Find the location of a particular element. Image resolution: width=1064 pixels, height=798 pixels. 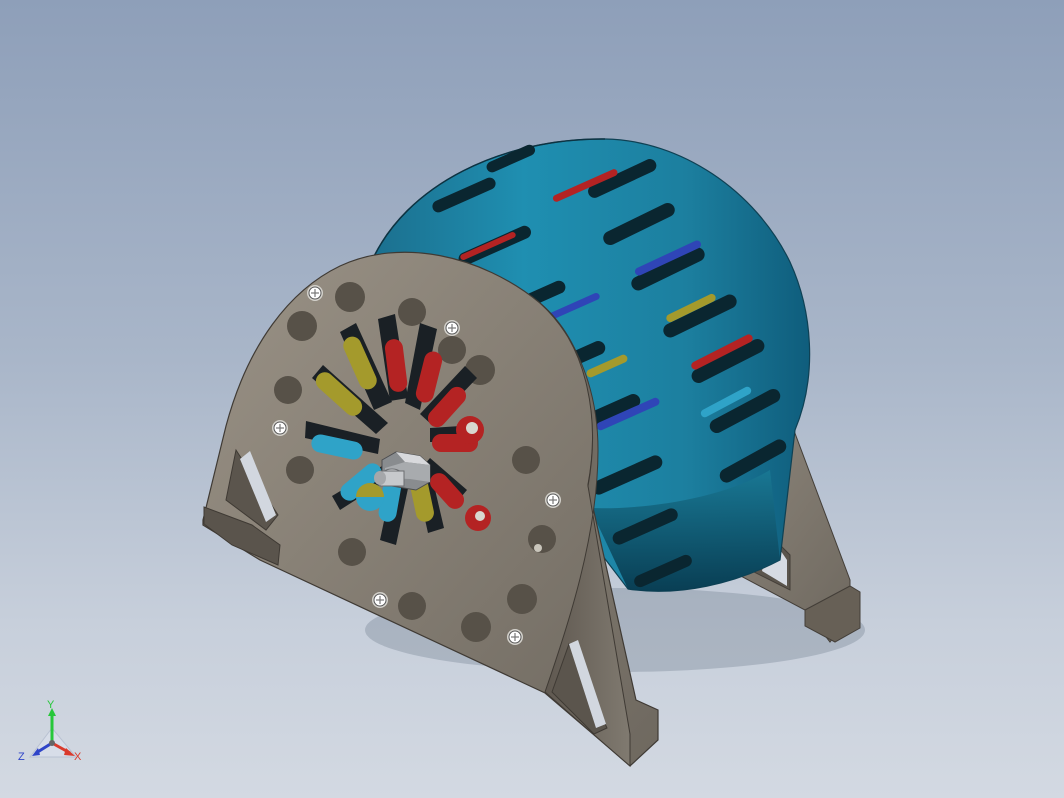

orientation-triad: Y Z X is located at coordinates (53, 735).